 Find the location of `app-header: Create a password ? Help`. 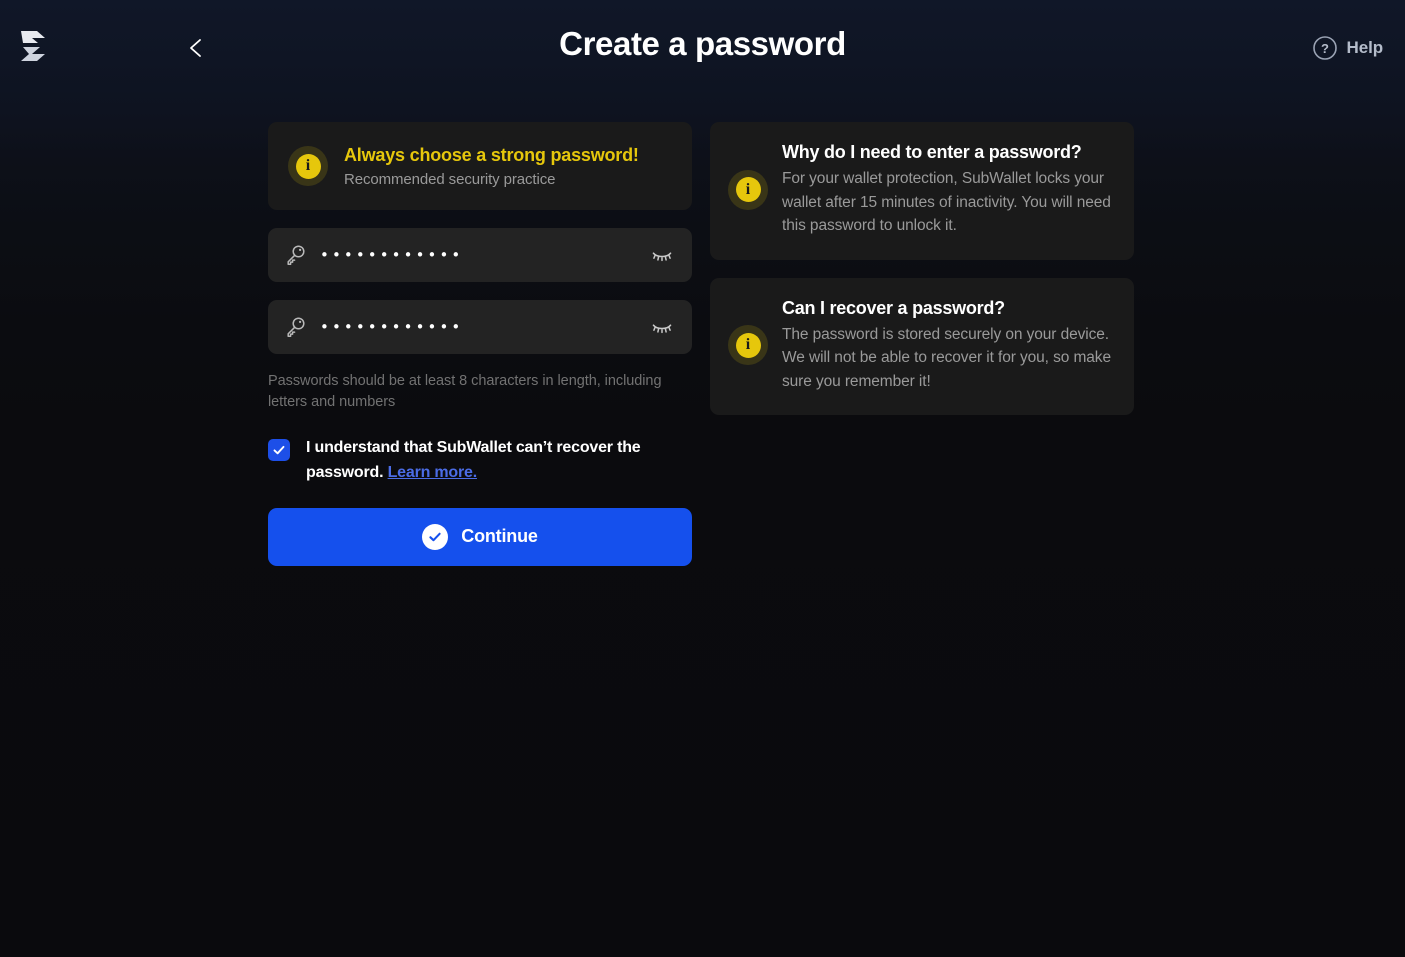

app-header: Create a password ? Help is located at coordinates (702, 47).